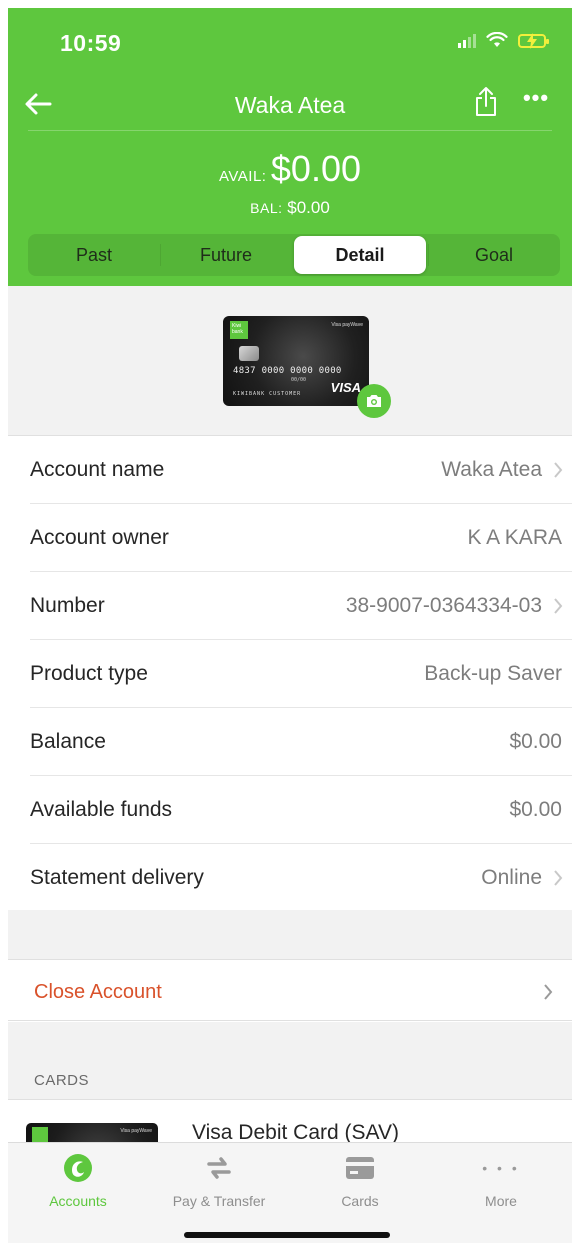 The image size is (580, 1251). What do you see at coordinates (299, 380) in the screenshot?
I see `card-expiry: 00/00` at bounding box center [299, 380].